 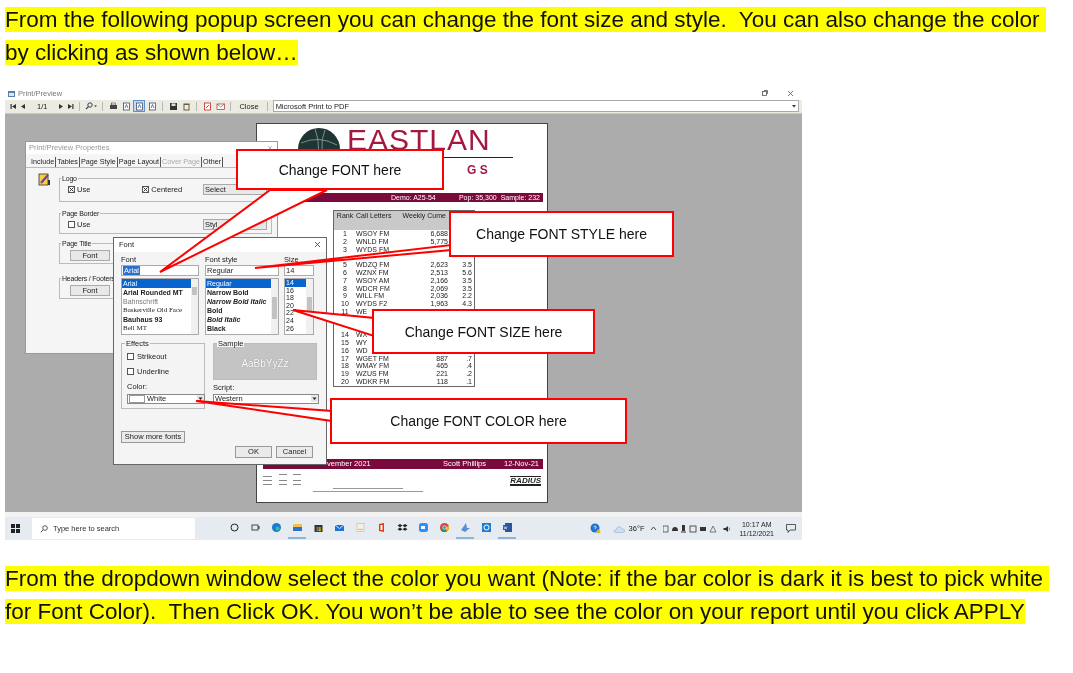 What do you see at coordinates (618, 528) in the screenshot?
I see `cloud-icon` at bounding box center [618, 528].